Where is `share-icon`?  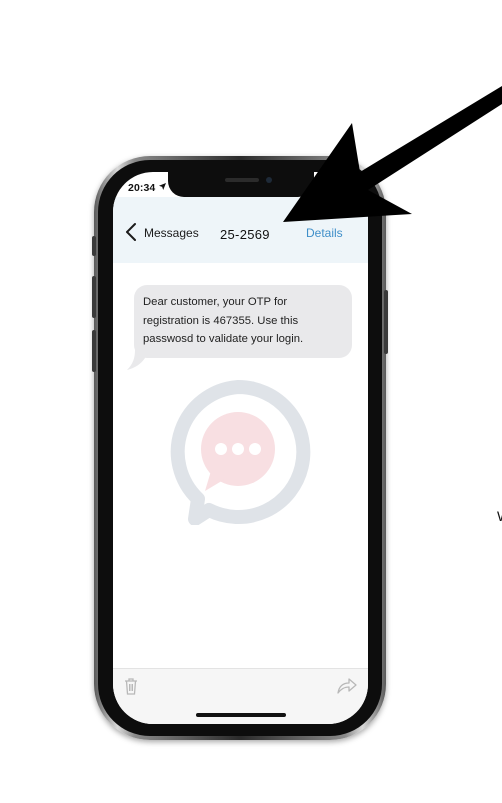 share-icon is located at coordinates (347, 686).